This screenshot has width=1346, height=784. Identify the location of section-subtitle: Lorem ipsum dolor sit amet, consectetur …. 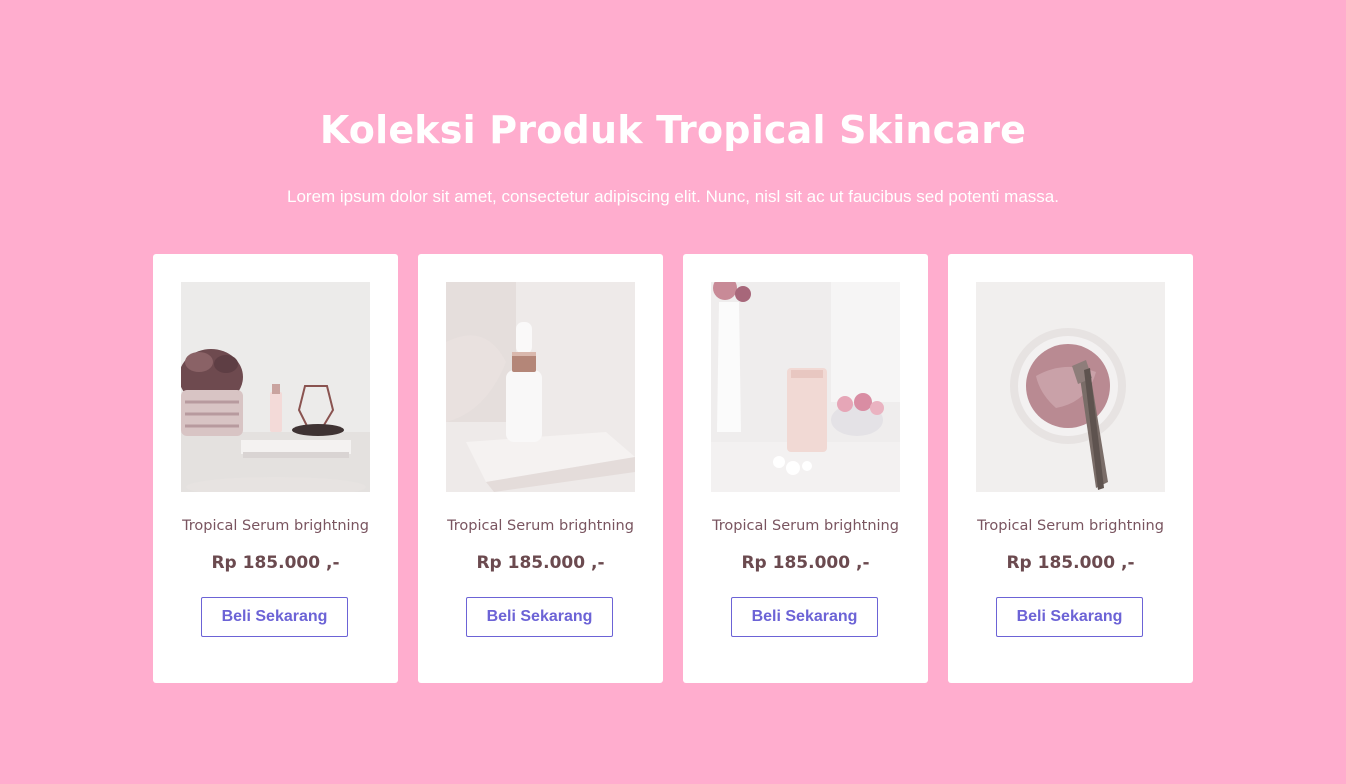
(673, 196).